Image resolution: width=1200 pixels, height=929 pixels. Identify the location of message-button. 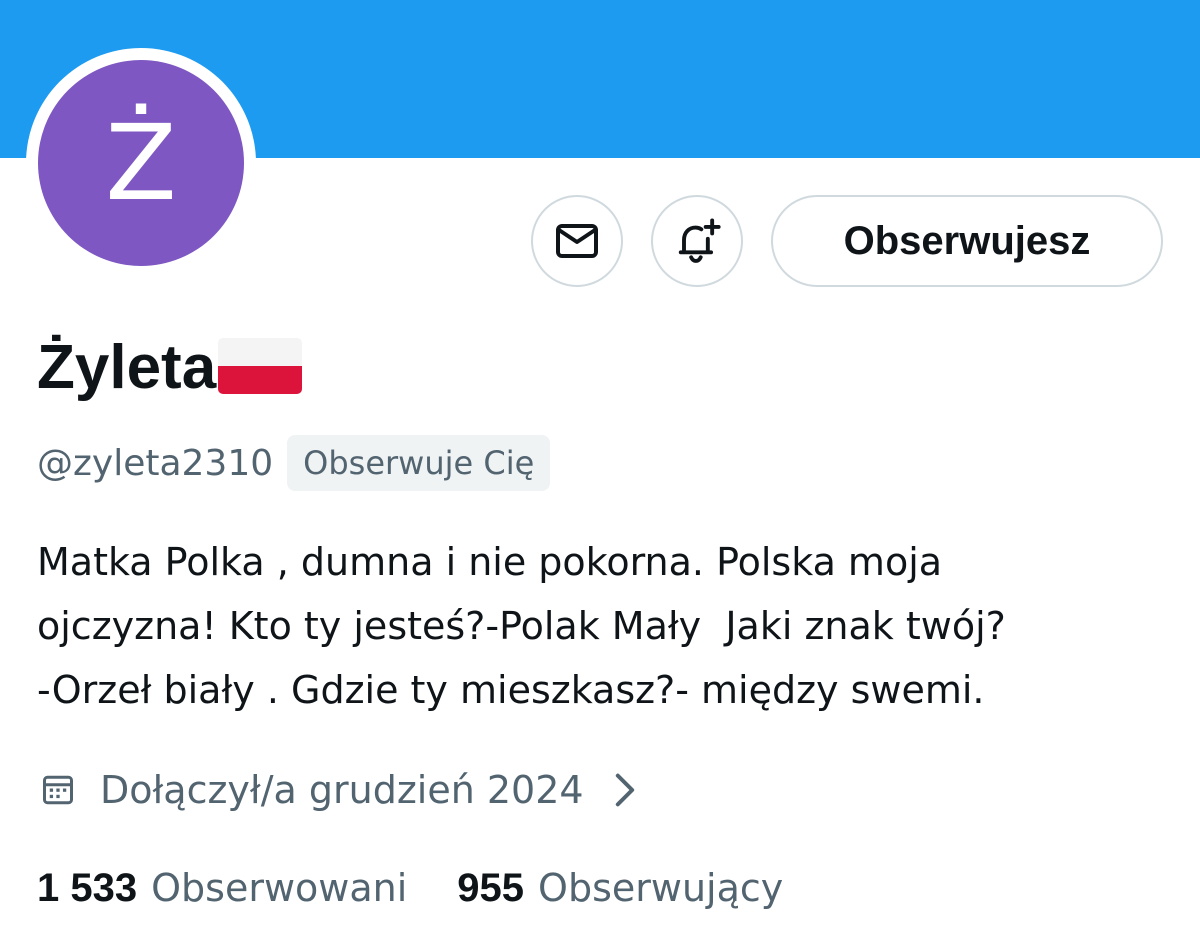
(577, 241).